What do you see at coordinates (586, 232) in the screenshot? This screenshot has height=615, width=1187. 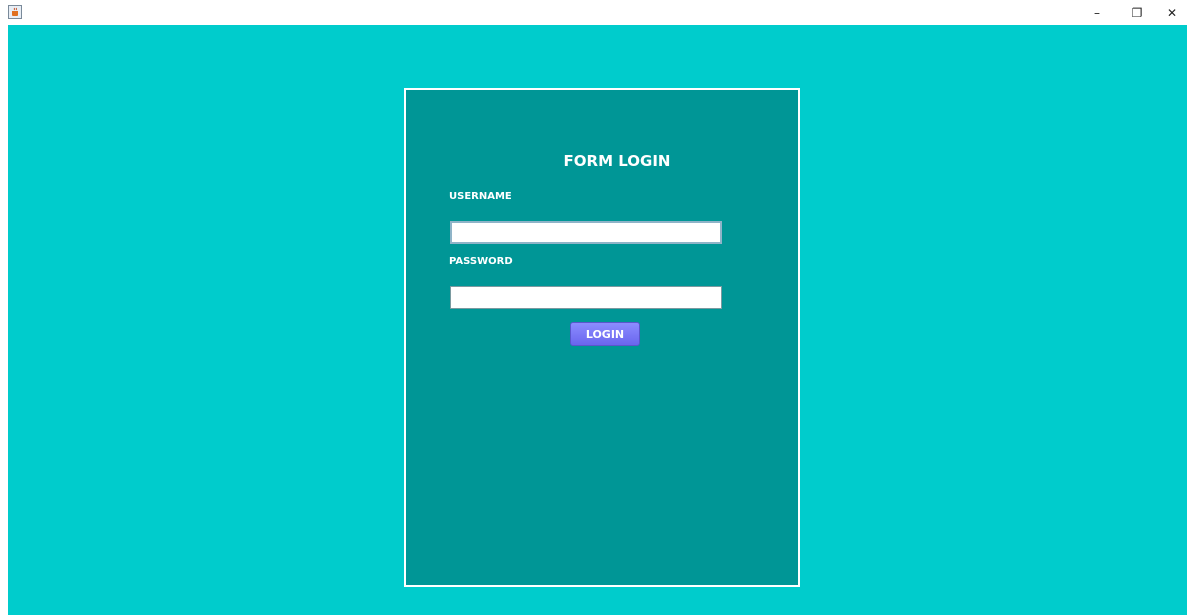 I see `username-field` at bounding box center [586, 232].